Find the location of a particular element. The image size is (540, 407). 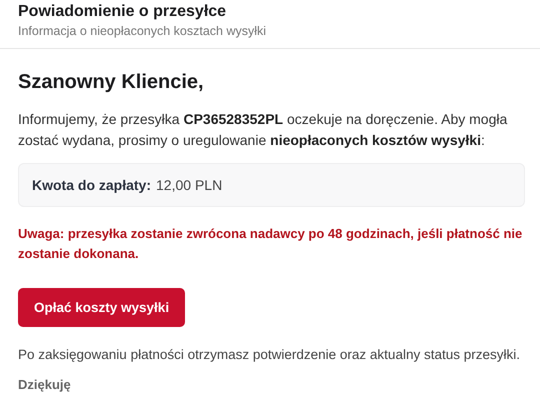

greeting-heading: Szanowny Kliencie, is located at coordinates (111, 82).